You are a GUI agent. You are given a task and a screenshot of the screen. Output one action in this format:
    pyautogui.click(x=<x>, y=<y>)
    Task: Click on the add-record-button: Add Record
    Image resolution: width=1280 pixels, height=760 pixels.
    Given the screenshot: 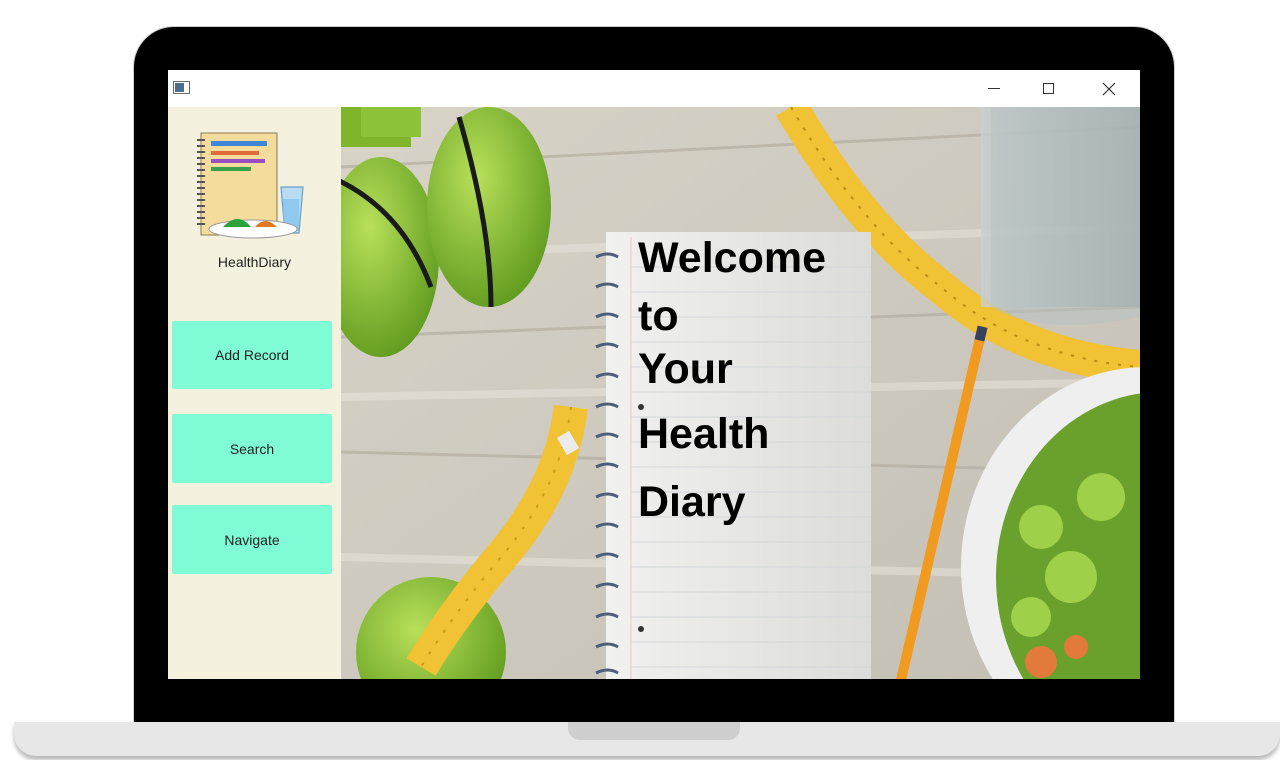 What is the action you would take?
    pyautogui.click(x=252, y=355)
    